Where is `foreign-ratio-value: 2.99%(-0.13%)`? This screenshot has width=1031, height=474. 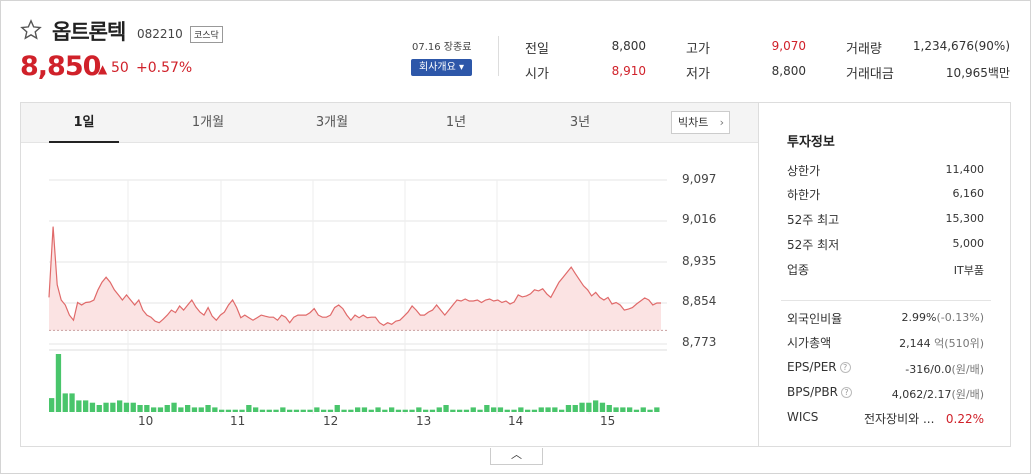
foreign-ratio-value: 2.99%(-0.13%) is located at coordinates (943, 317).